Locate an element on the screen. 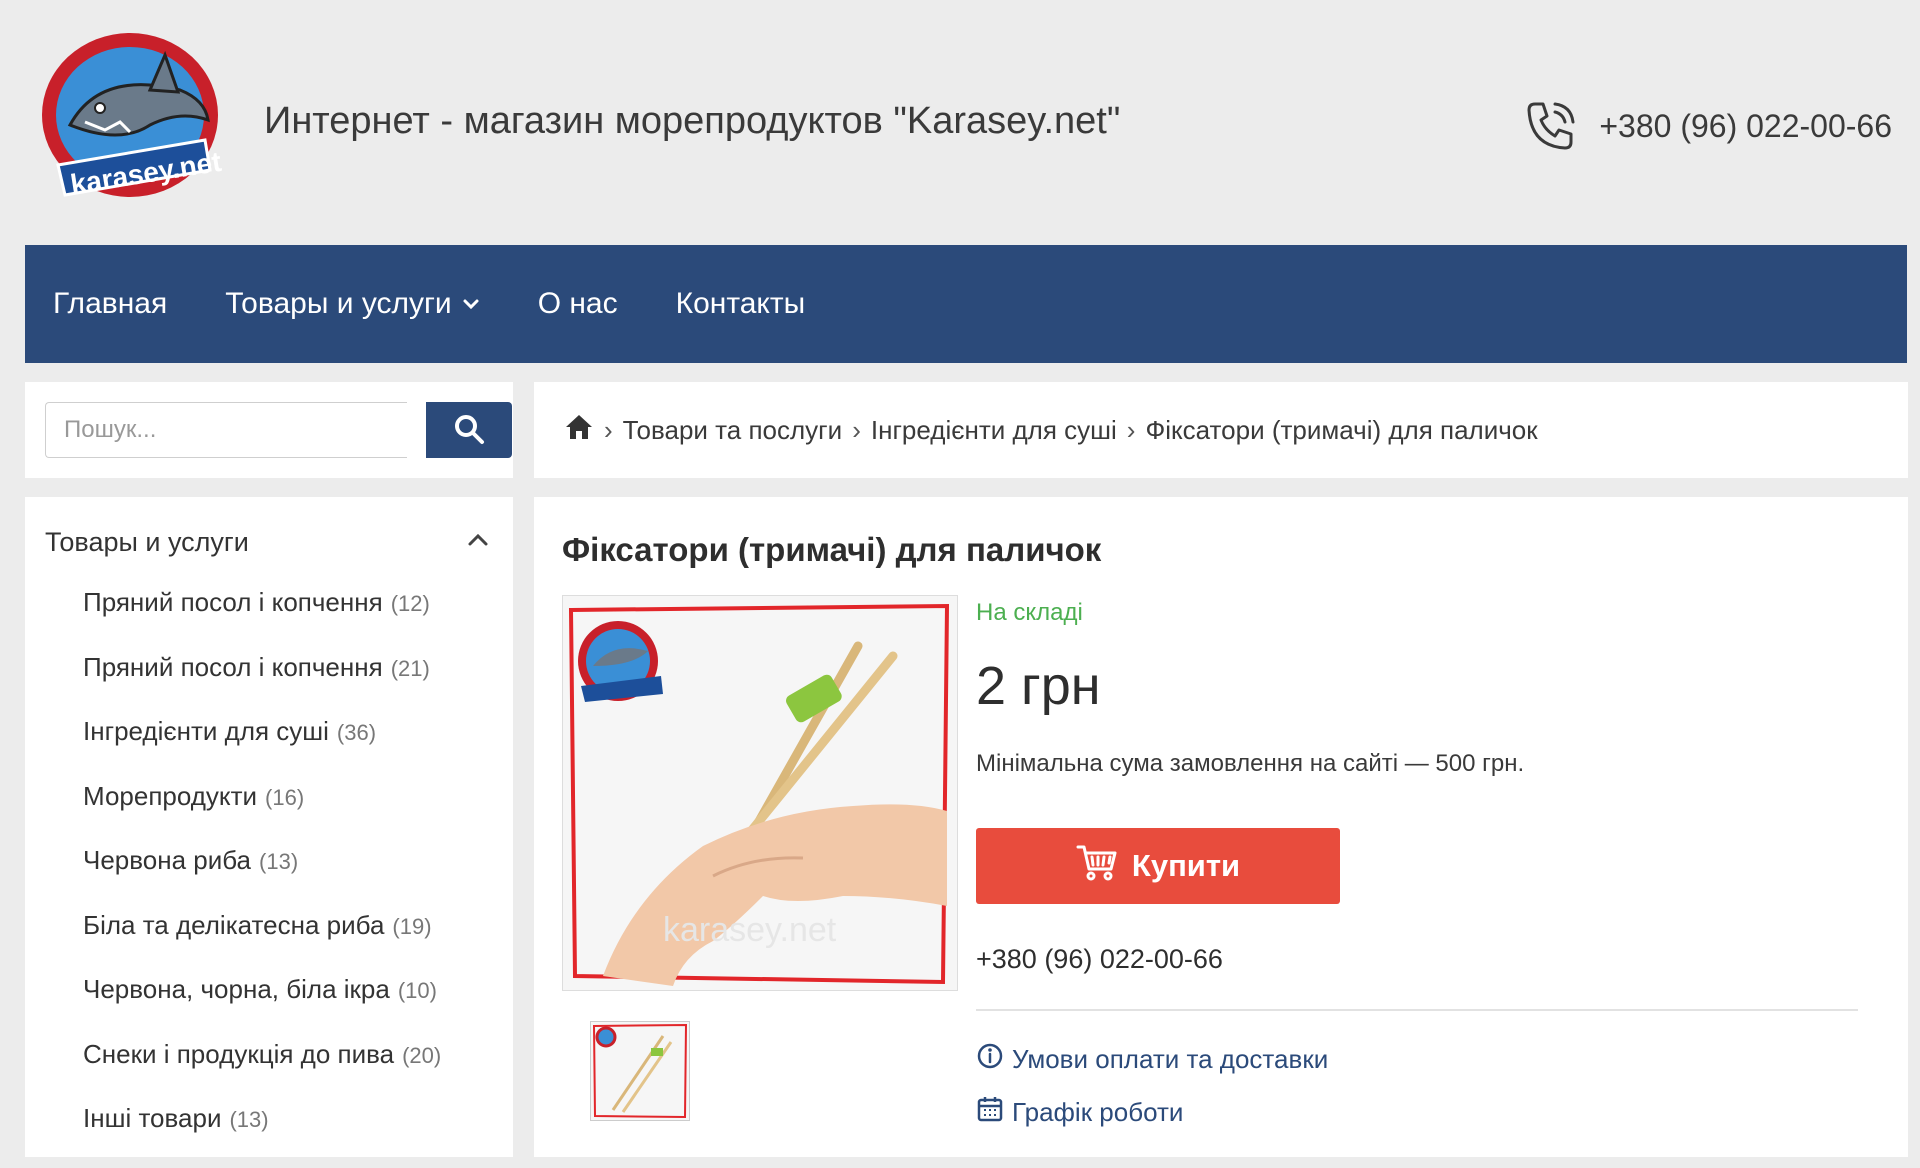 Image resolution: width=1920 pixels, height=1168 pixels. category-item: Червона, чорна, біла ікра (10) is located at coordinates (262, 1006).